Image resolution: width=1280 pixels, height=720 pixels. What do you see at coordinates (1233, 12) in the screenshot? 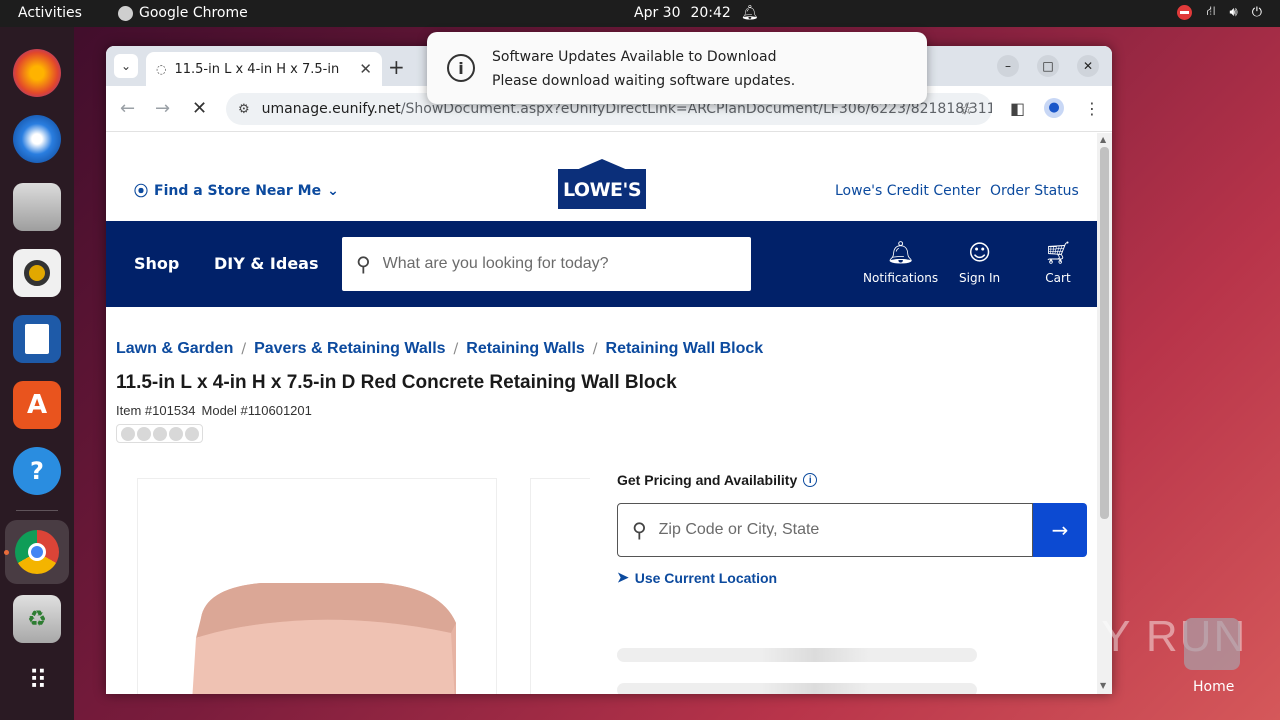
I see `volume-icon: 🔊︎` at bounding box center [1233, 12].